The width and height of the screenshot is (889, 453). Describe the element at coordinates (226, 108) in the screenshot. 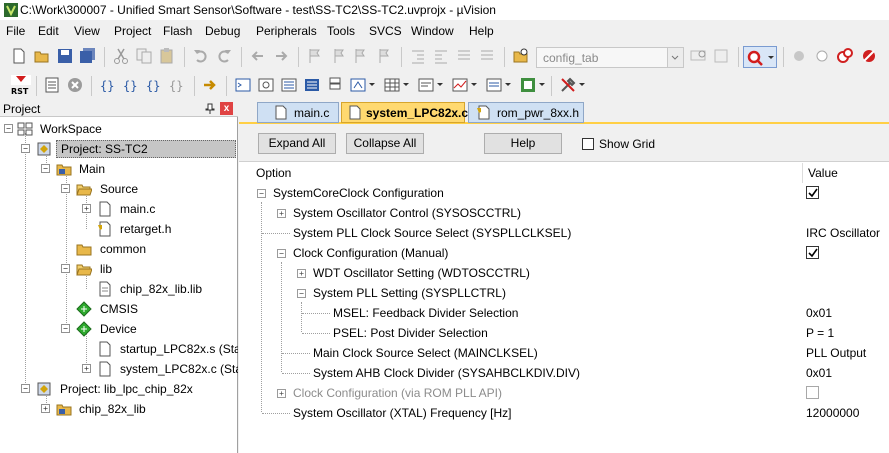

I see `close-panel-button: x` at that location.